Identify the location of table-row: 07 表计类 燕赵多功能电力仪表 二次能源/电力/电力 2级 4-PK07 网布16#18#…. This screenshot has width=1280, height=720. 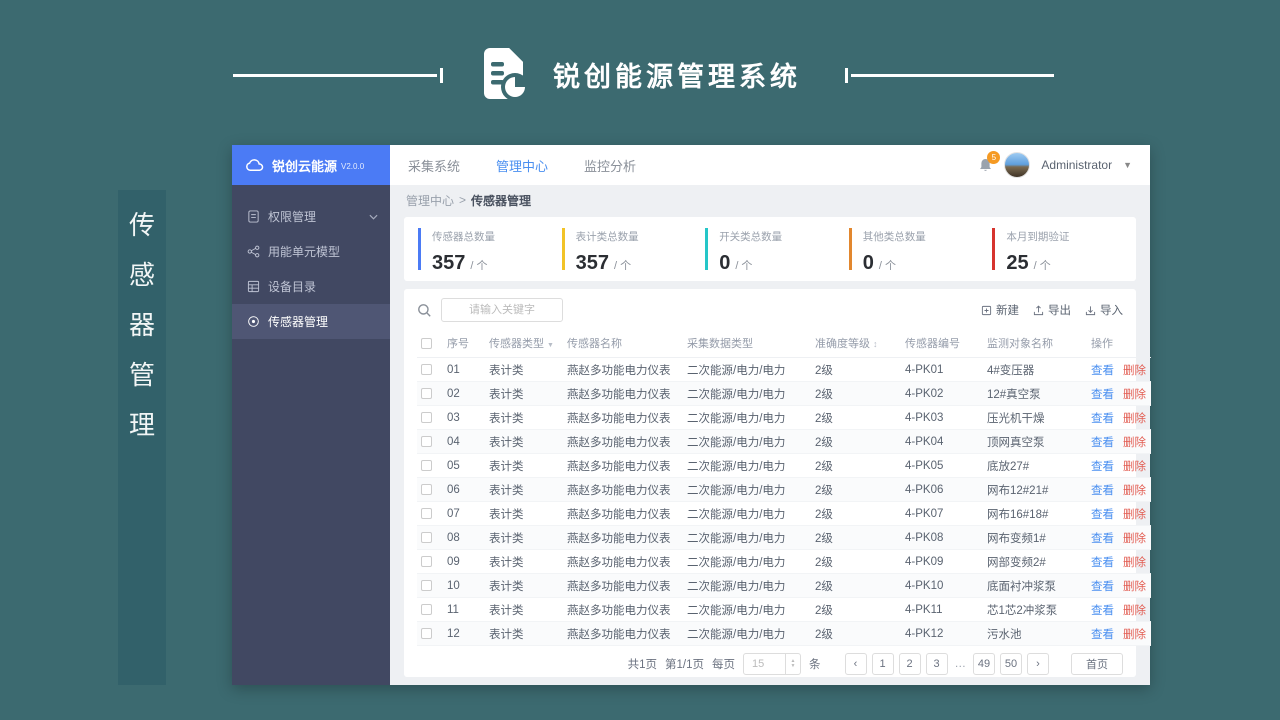
(784, 513).